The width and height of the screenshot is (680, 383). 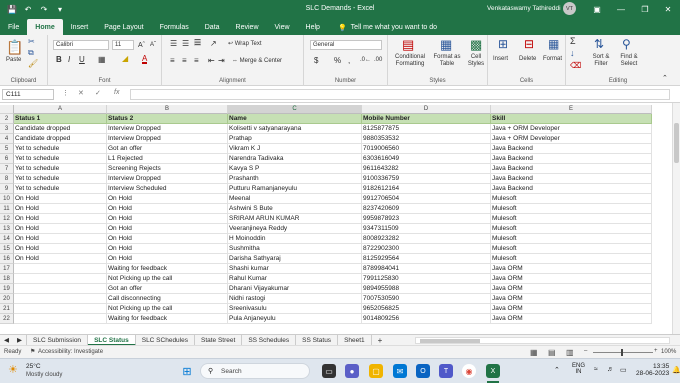 I want to click on weather-icon: ☀, so click(x=13, y=369).